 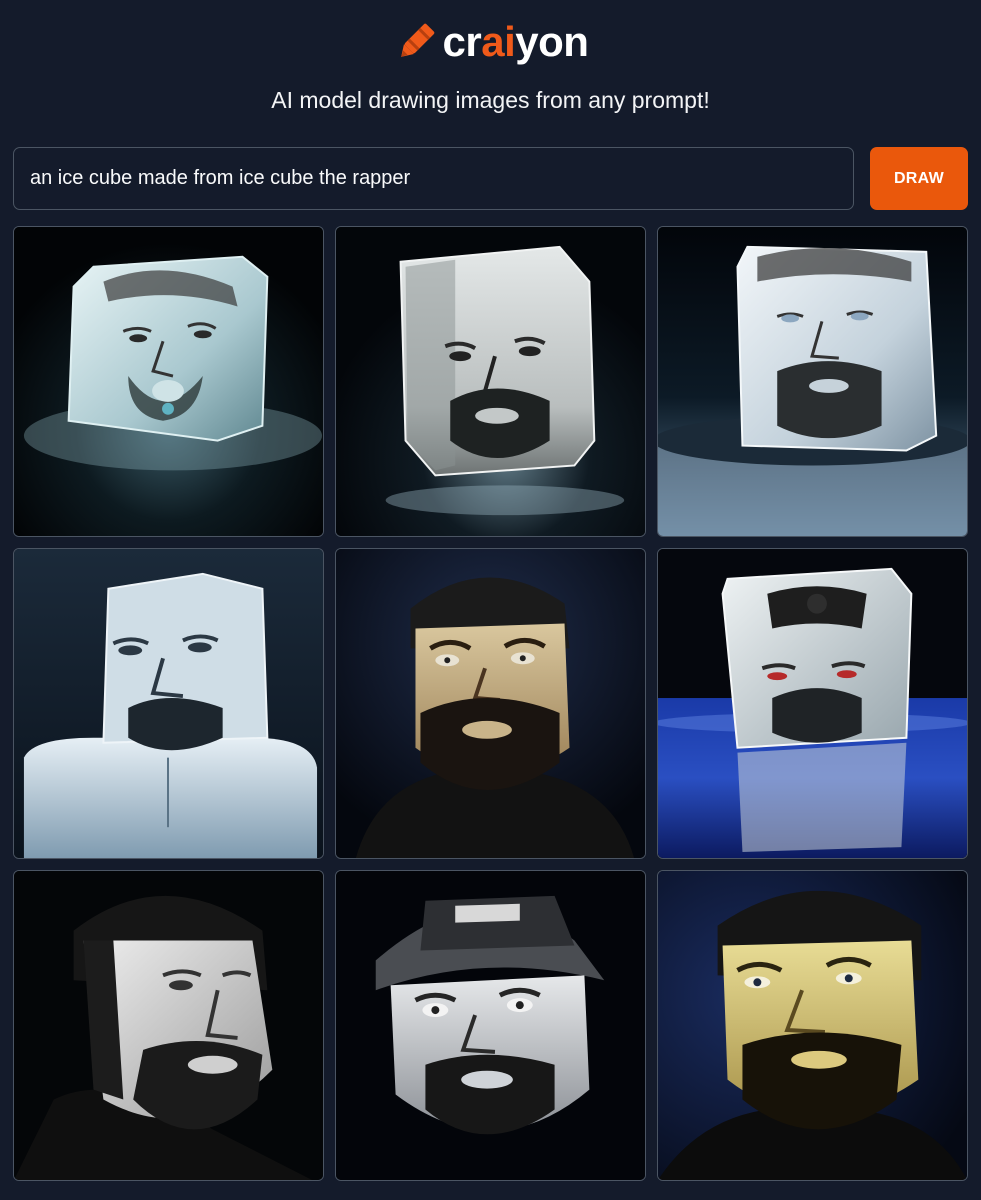 What do you see at coordinates (515, 41) in the screenshot?
I see `brand-wordmark: craiyon` at bounding box center [515, 41].